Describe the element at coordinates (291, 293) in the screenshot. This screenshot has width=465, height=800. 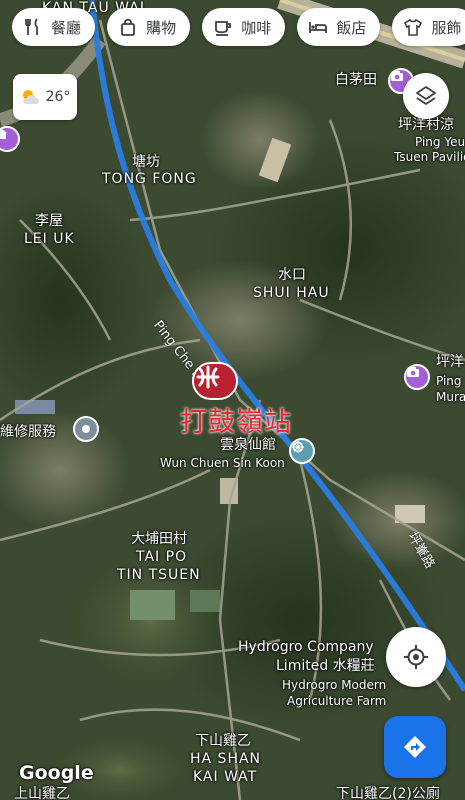
I see `place-label-shui-hau-en: SHUI HAU` at that location.